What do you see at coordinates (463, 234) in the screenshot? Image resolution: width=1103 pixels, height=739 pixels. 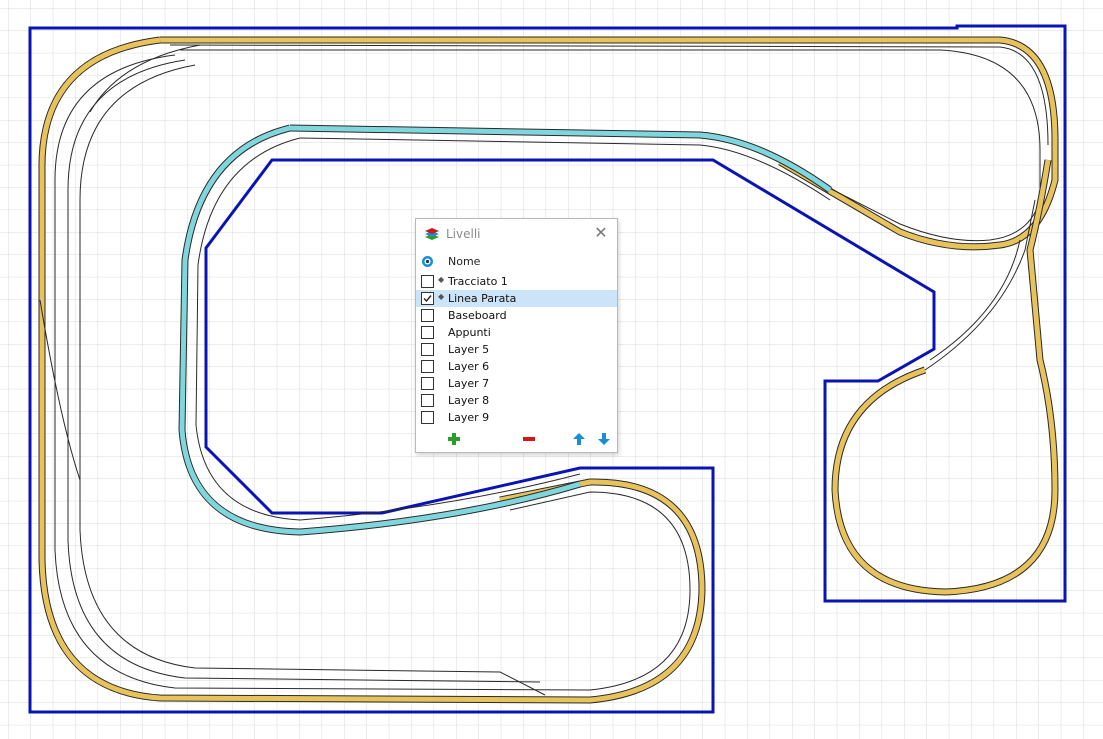 I see `panel-title: Livelli` at bounding box center [463, 234].